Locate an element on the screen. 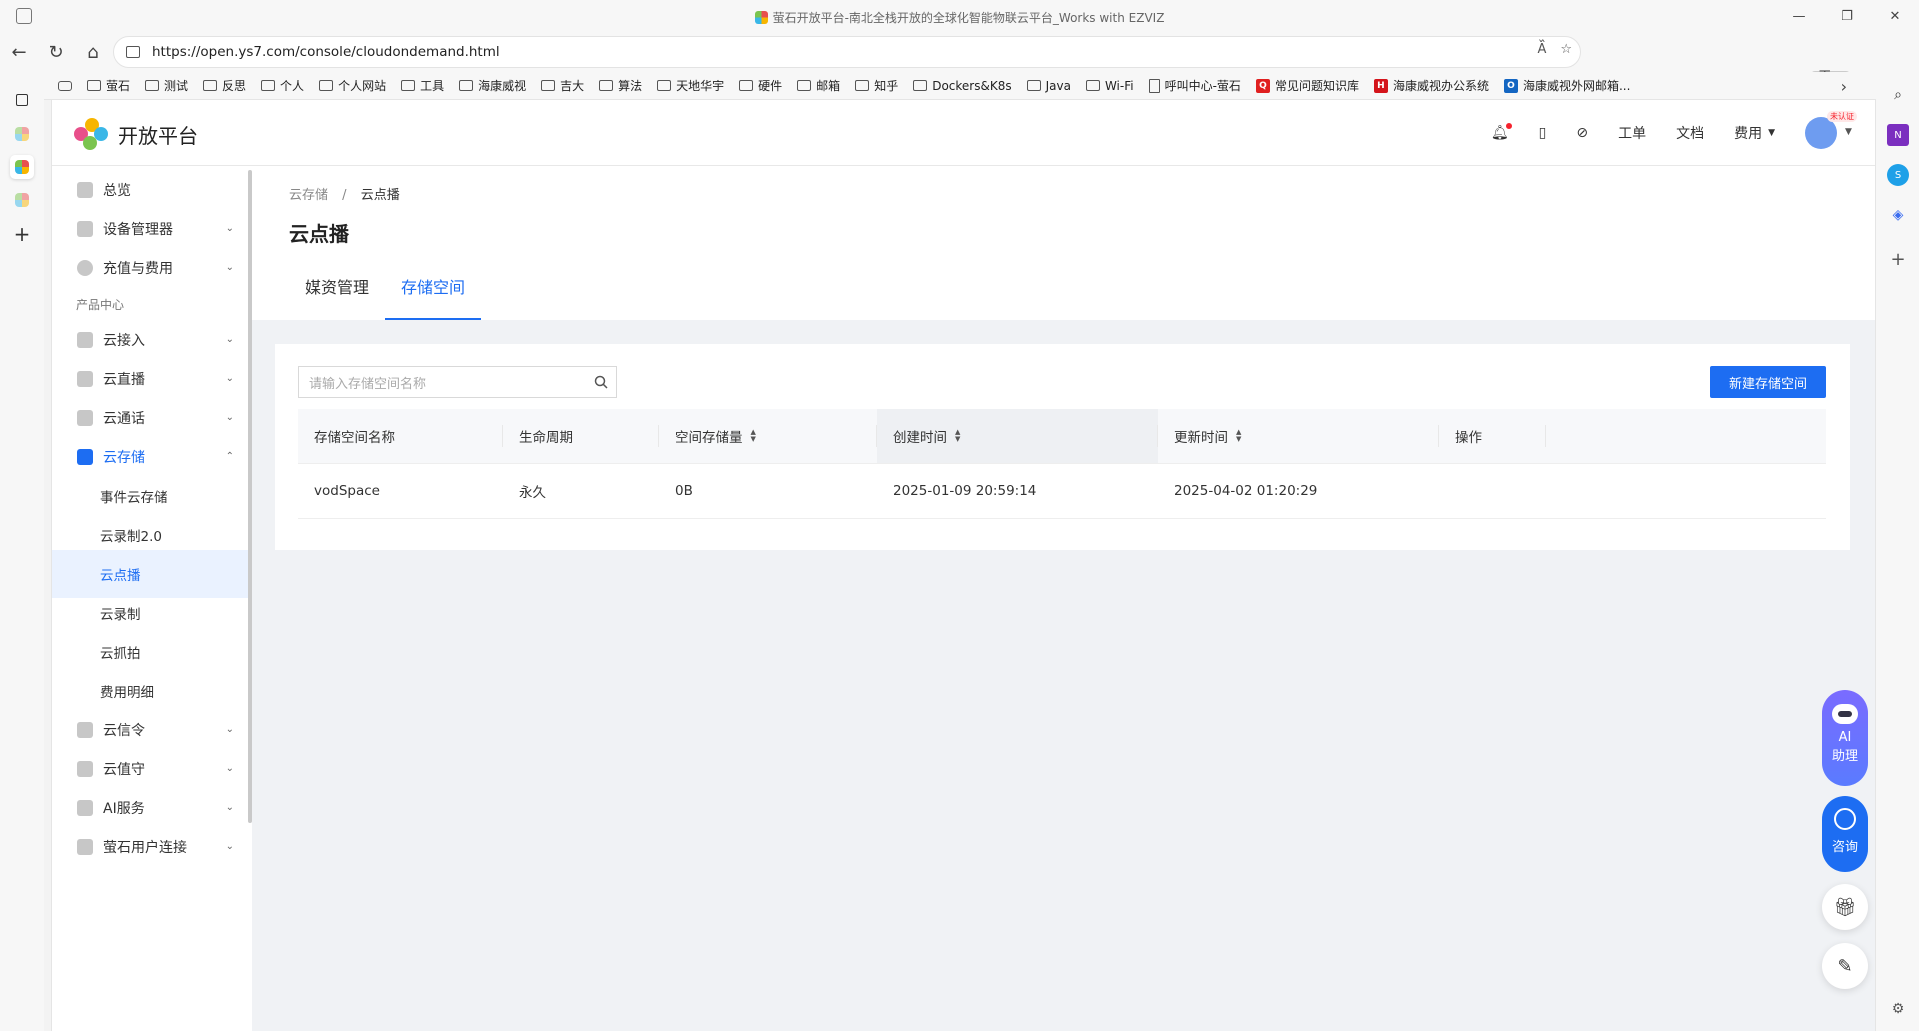  bookmark-item: 邮箱 is located at coordinates (818, 85).